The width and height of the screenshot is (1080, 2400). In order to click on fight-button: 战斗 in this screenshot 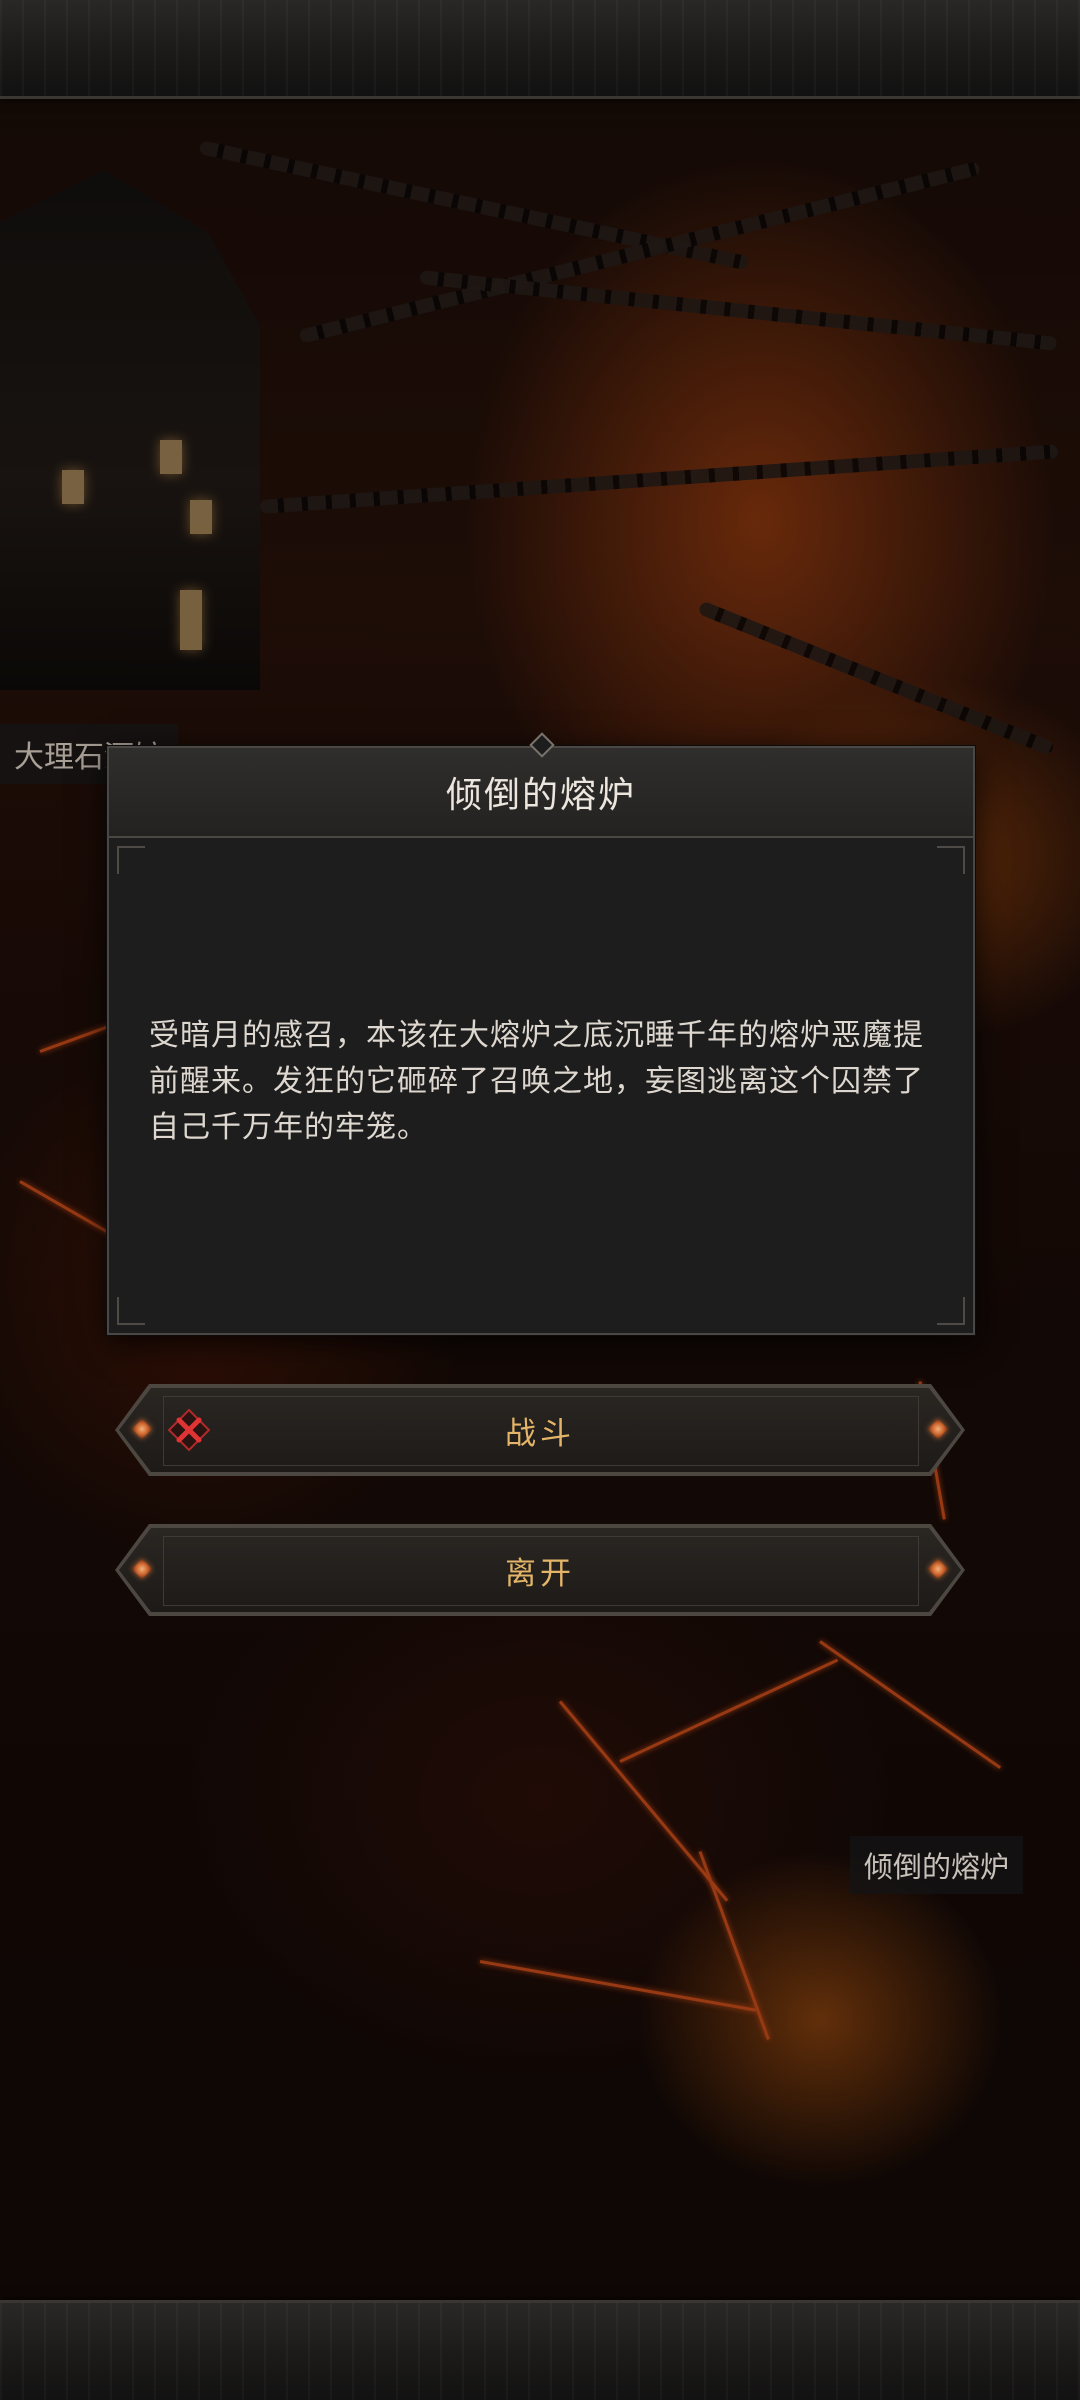, I will do `click(540, 1430)`.